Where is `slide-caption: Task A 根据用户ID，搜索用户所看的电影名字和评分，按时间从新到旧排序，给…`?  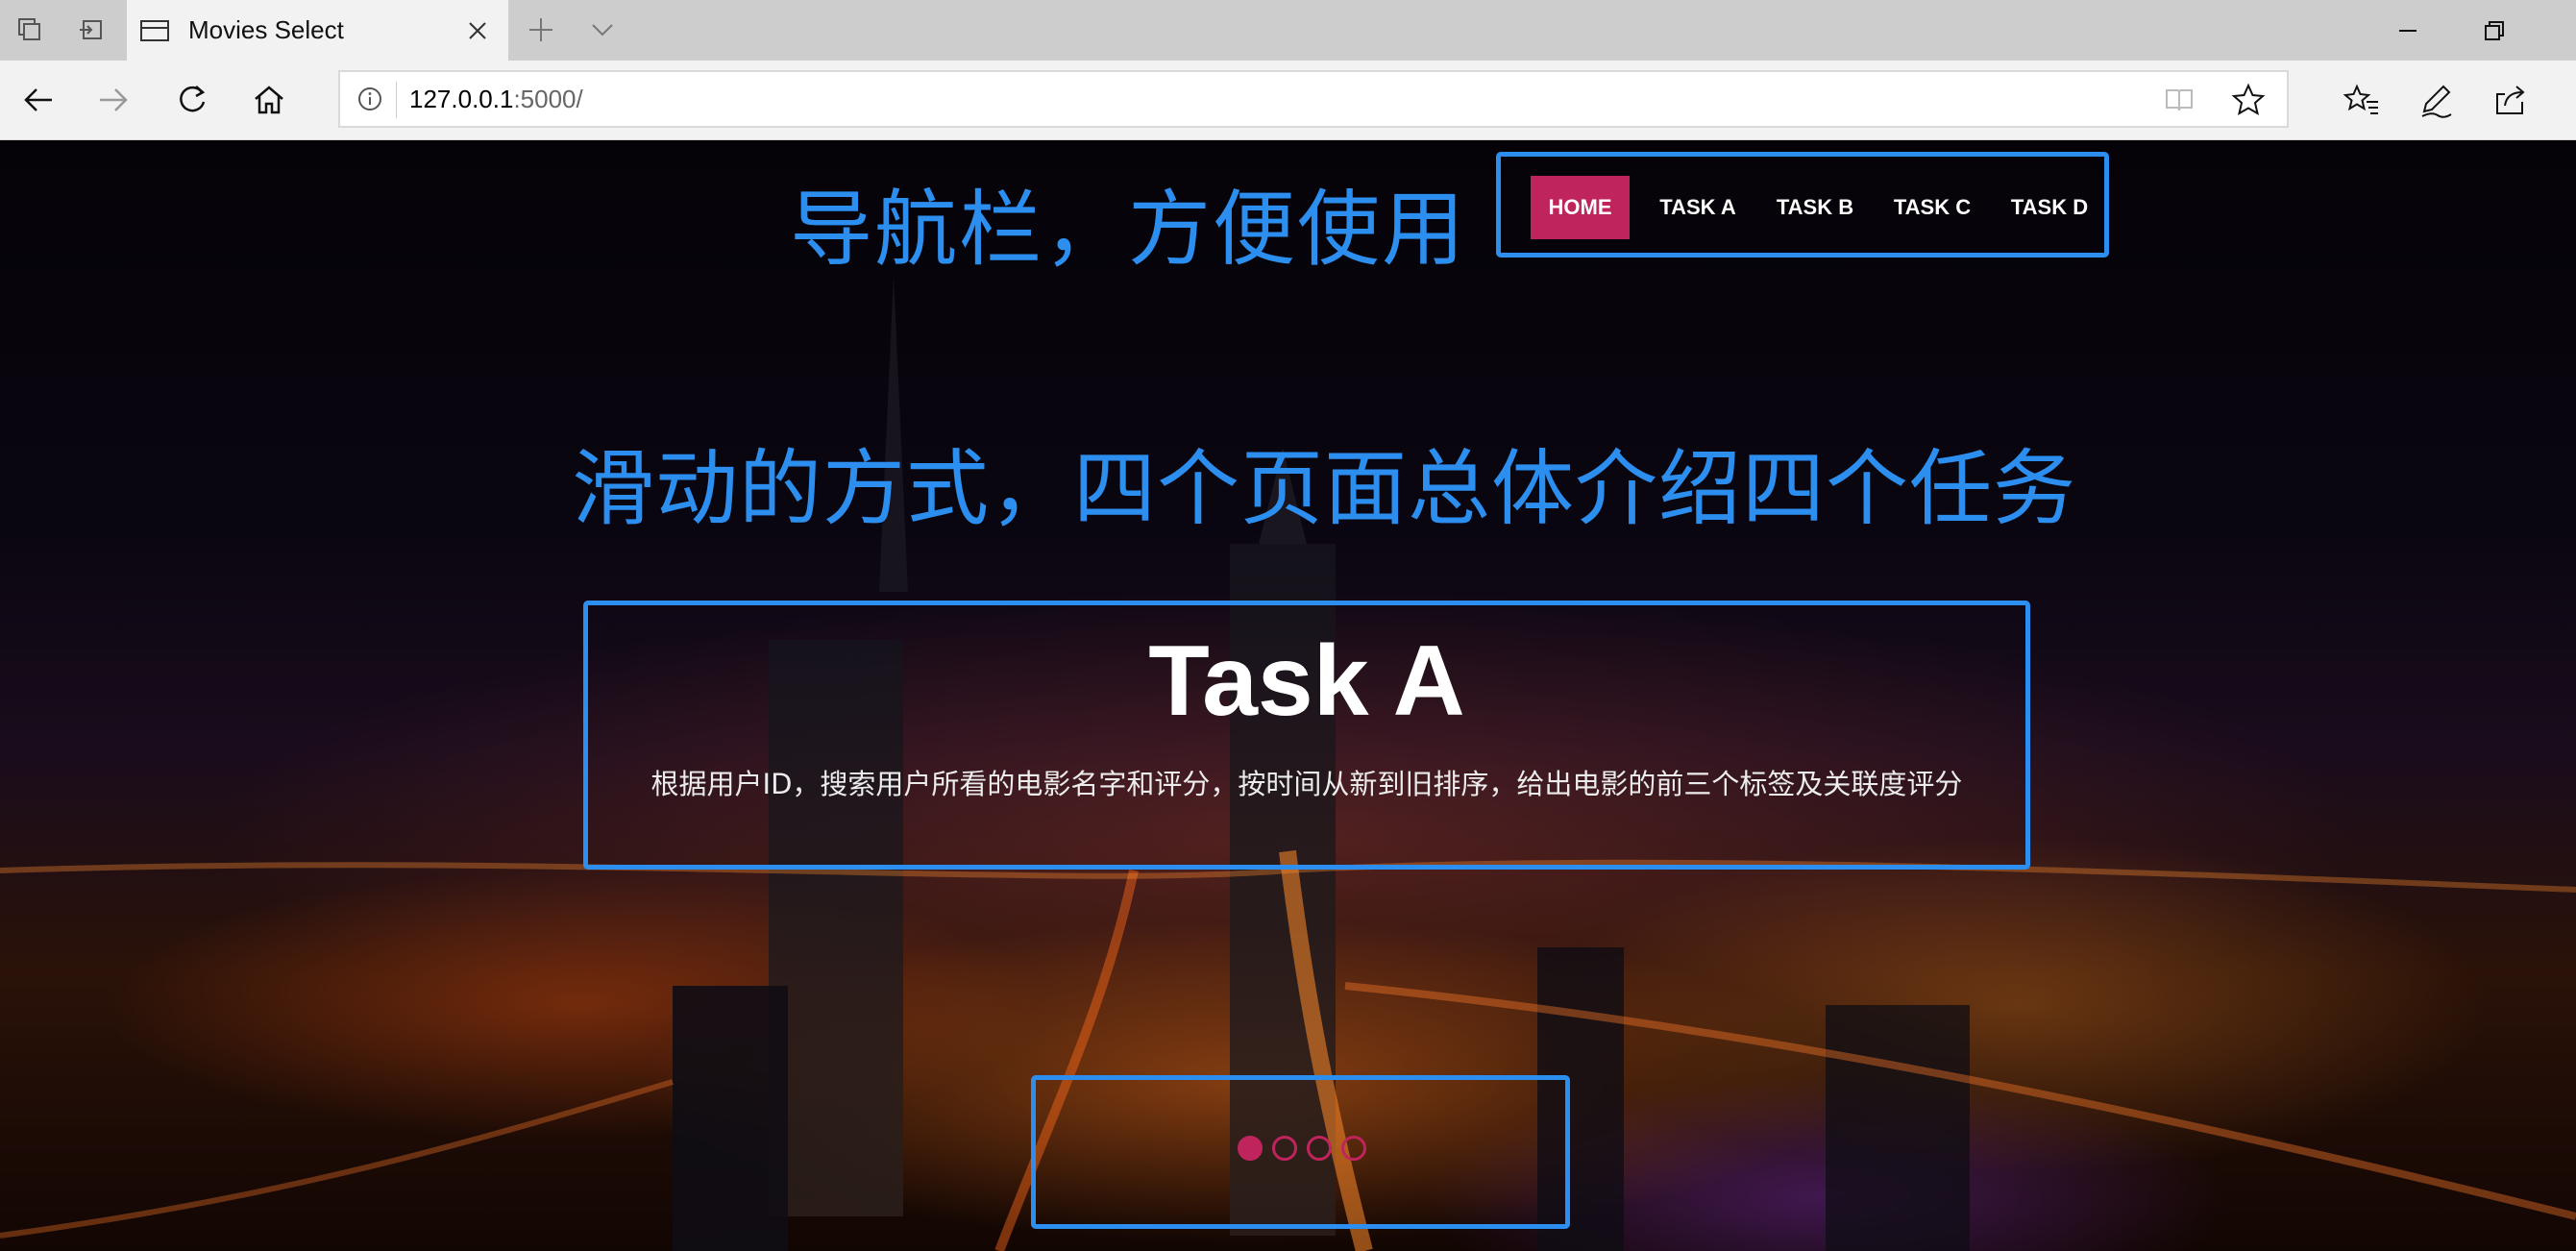
slide-caption: Task A 根据用户ID，搜索用户所看的电影名字和评分，按时间从新到旧排序，给… is located at coordinates (1306, 735).